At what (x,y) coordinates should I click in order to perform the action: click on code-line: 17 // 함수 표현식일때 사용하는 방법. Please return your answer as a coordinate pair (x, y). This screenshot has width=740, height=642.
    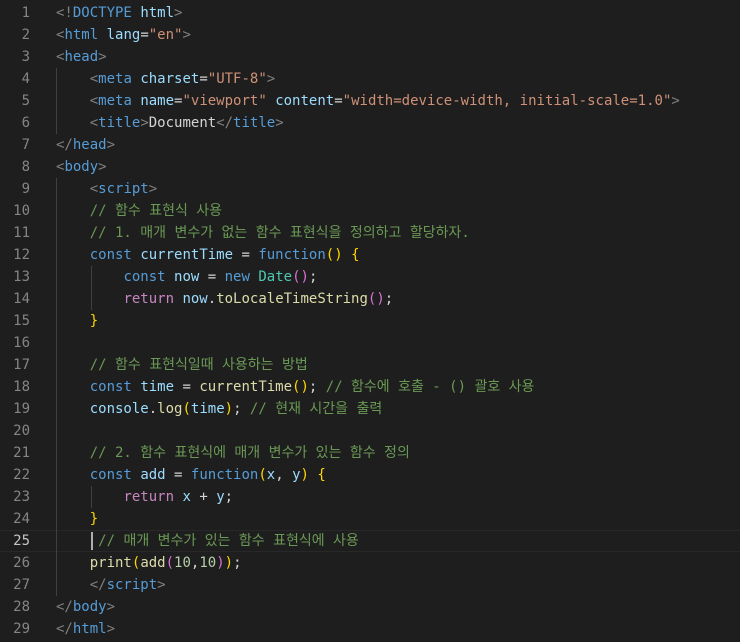
    Looking at the image, I should click on (370, 365).